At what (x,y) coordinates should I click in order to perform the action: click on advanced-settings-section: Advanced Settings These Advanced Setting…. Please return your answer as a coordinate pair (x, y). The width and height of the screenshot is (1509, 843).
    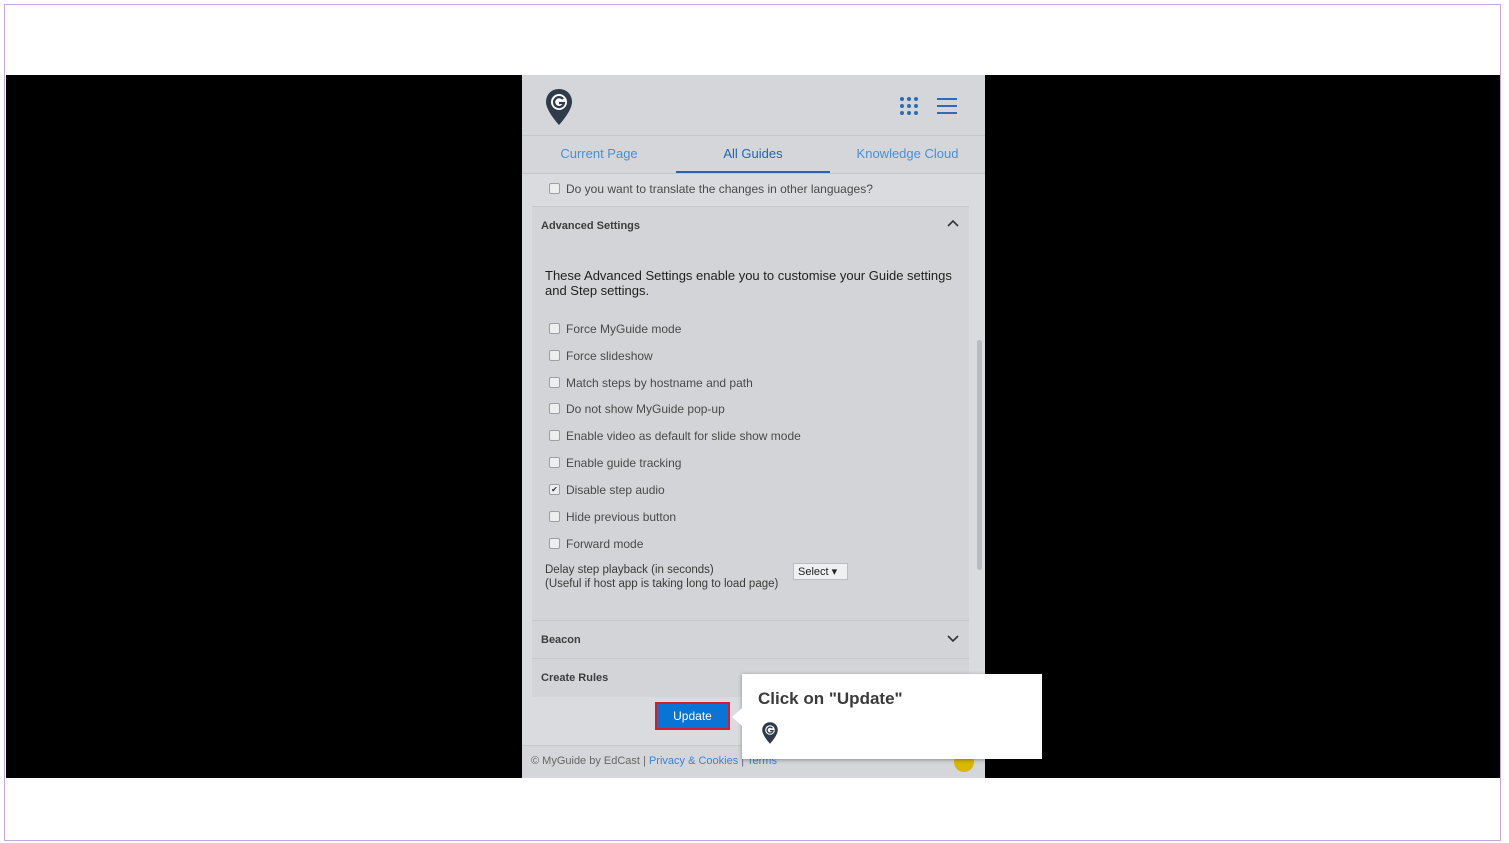
    Looking at the image, I should click on (750, 413).